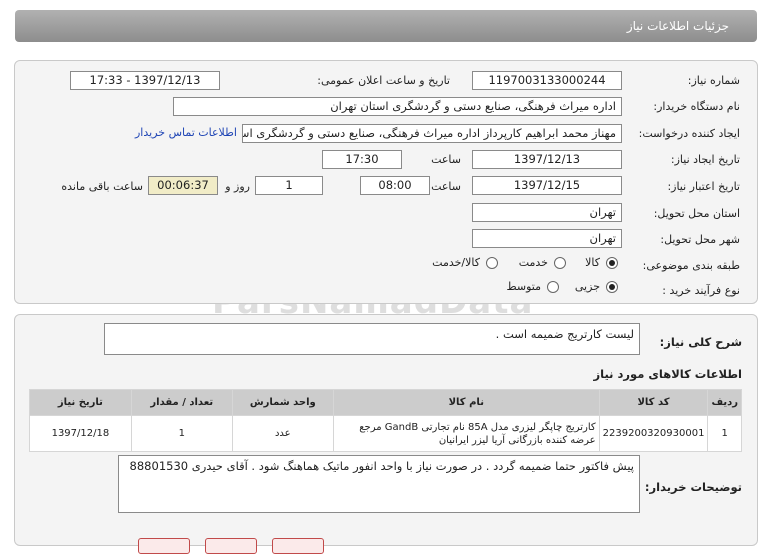  What do you see at coordinates (289, 185) in the screenshot?
I see `days-field: 1` at bounding box center [289, 185].